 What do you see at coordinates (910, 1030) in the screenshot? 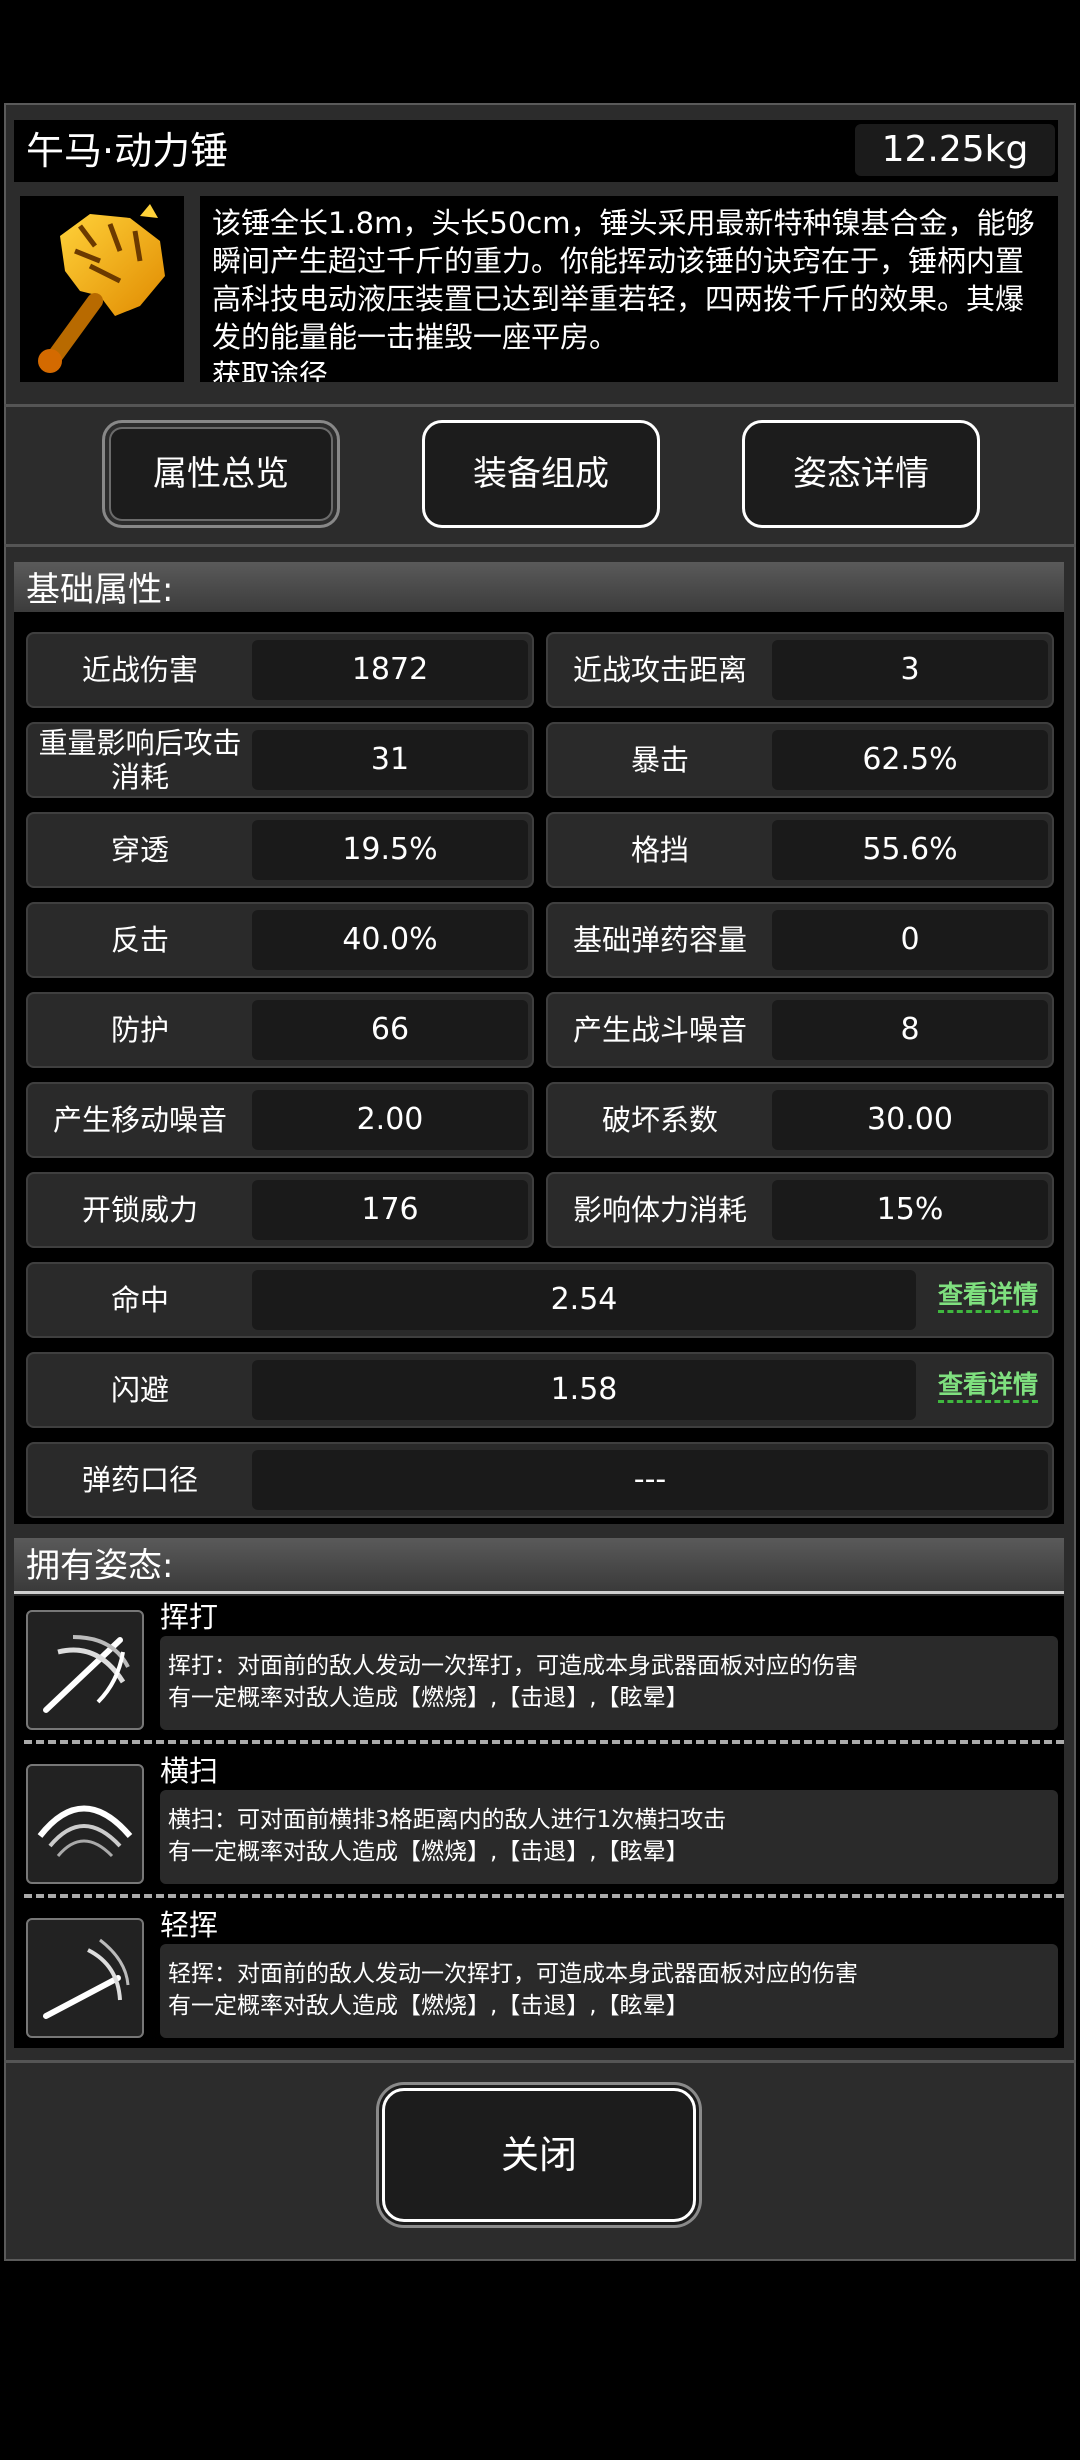
I see `attribute-value: 8` at bounding box center [910, 1030].